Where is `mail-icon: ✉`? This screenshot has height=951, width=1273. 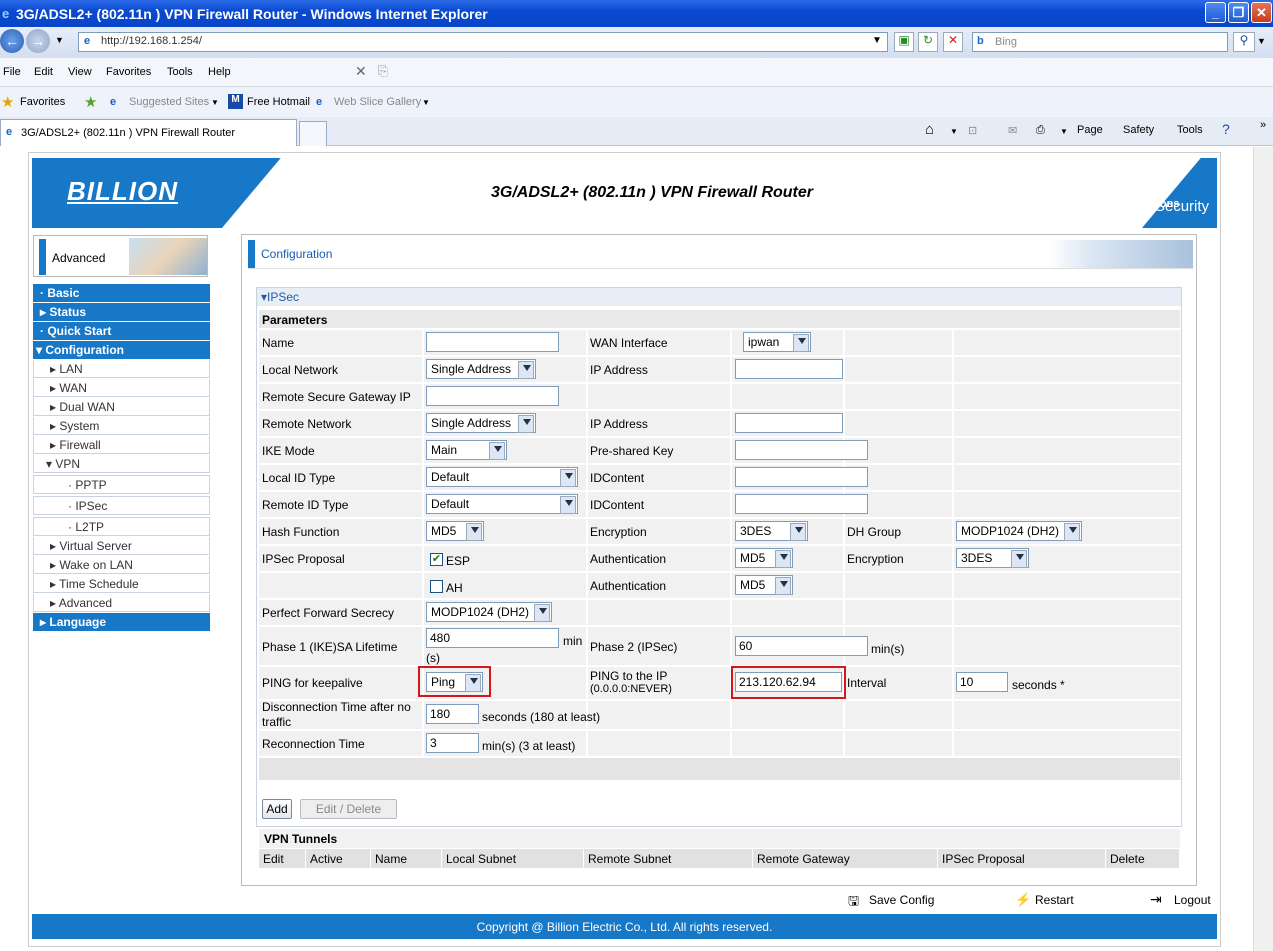
mail-icon: ✉ is located at coordinates (1012, 130).